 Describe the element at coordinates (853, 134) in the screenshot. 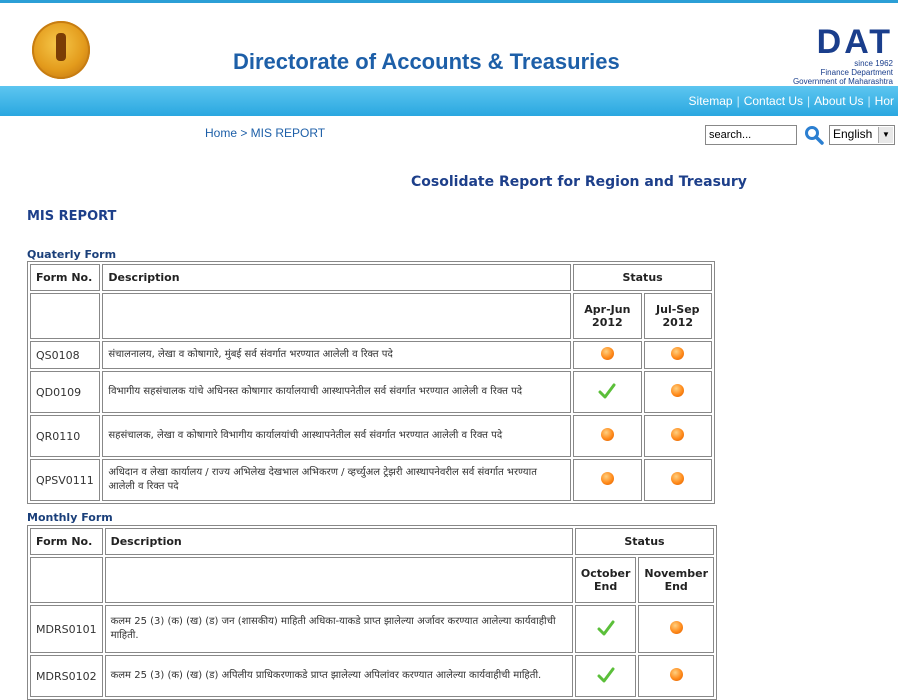

I see `language-select-value: English` at that location.